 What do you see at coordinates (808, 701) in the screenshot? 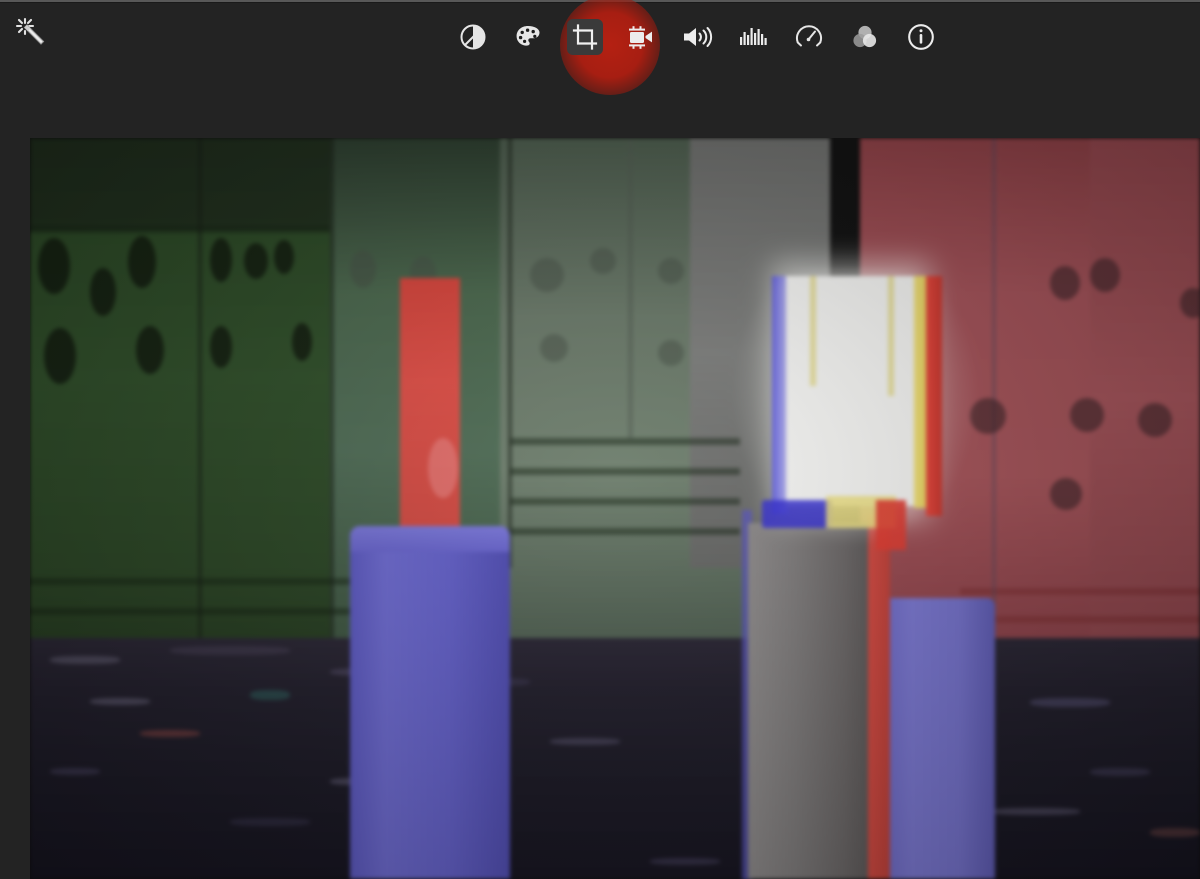
I see `gray-pillar-center` at bounding box center [808, 701].